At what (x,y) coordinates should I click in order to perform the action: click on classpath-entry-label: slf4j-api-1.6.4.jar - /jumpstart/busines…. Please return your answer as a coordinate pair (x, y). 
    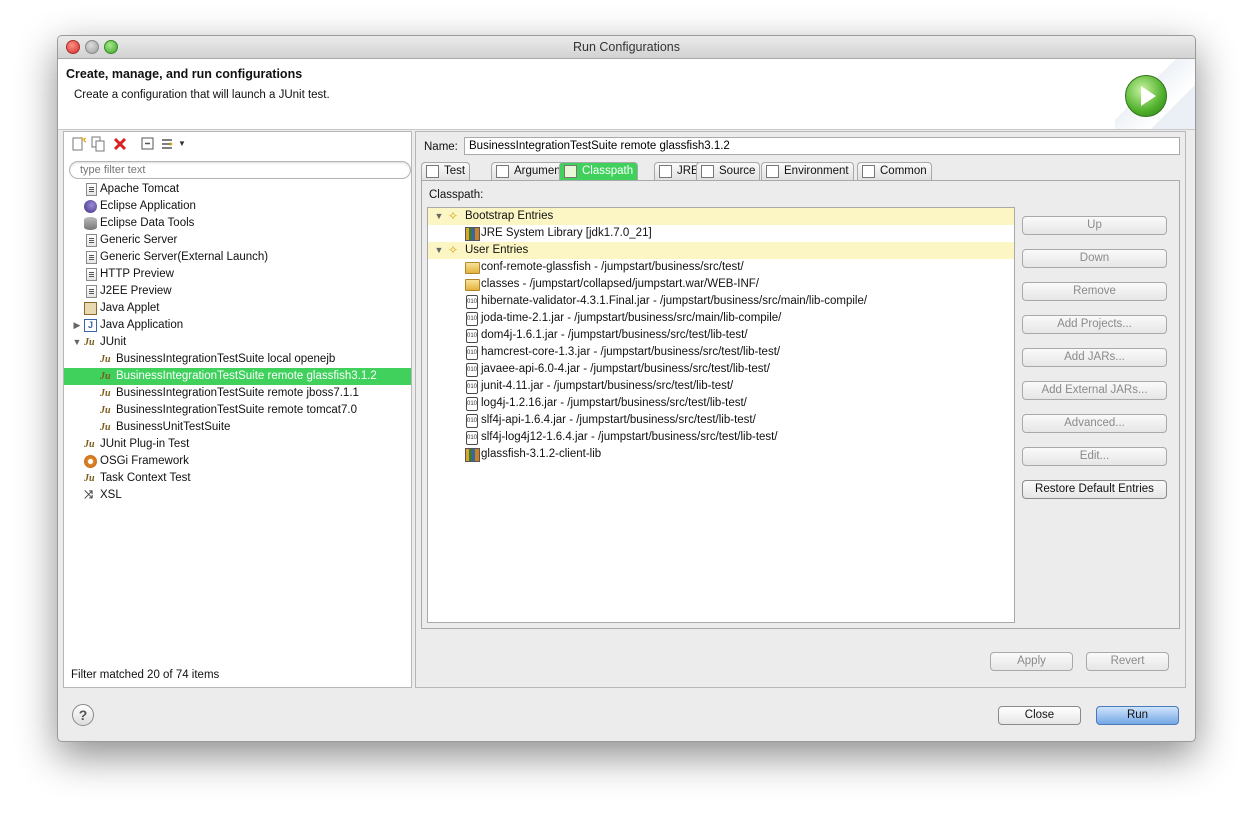
    Looking at the image, I should click on (618, 420).